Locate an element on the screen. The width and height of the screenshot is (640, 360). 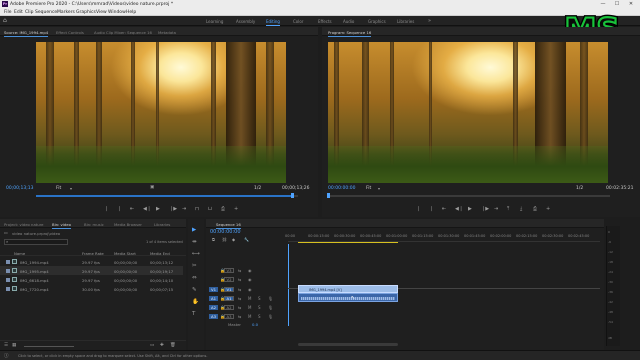
icon-view-icon: ▦ is located at coordinates (14, 345).